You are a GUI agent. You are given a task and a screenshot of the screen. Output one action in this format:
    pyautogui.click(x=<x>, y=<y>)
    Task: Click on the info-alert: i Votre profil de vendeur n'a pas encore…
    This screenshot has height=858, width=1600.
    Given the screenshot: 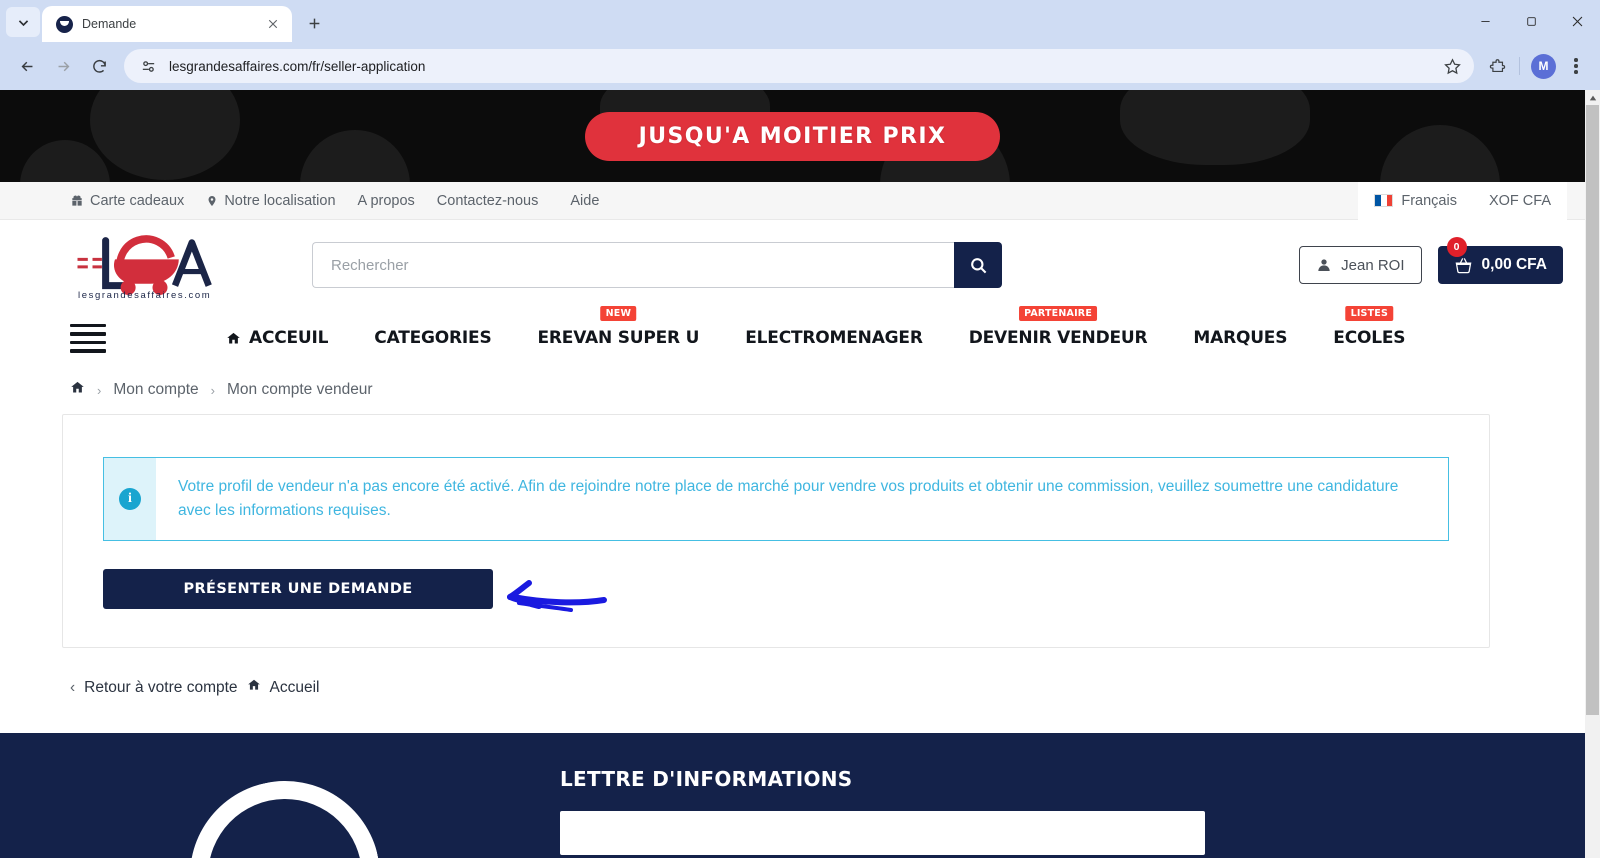 What is the action you would take?
    pyautogui.click(x=776, y=499)
    